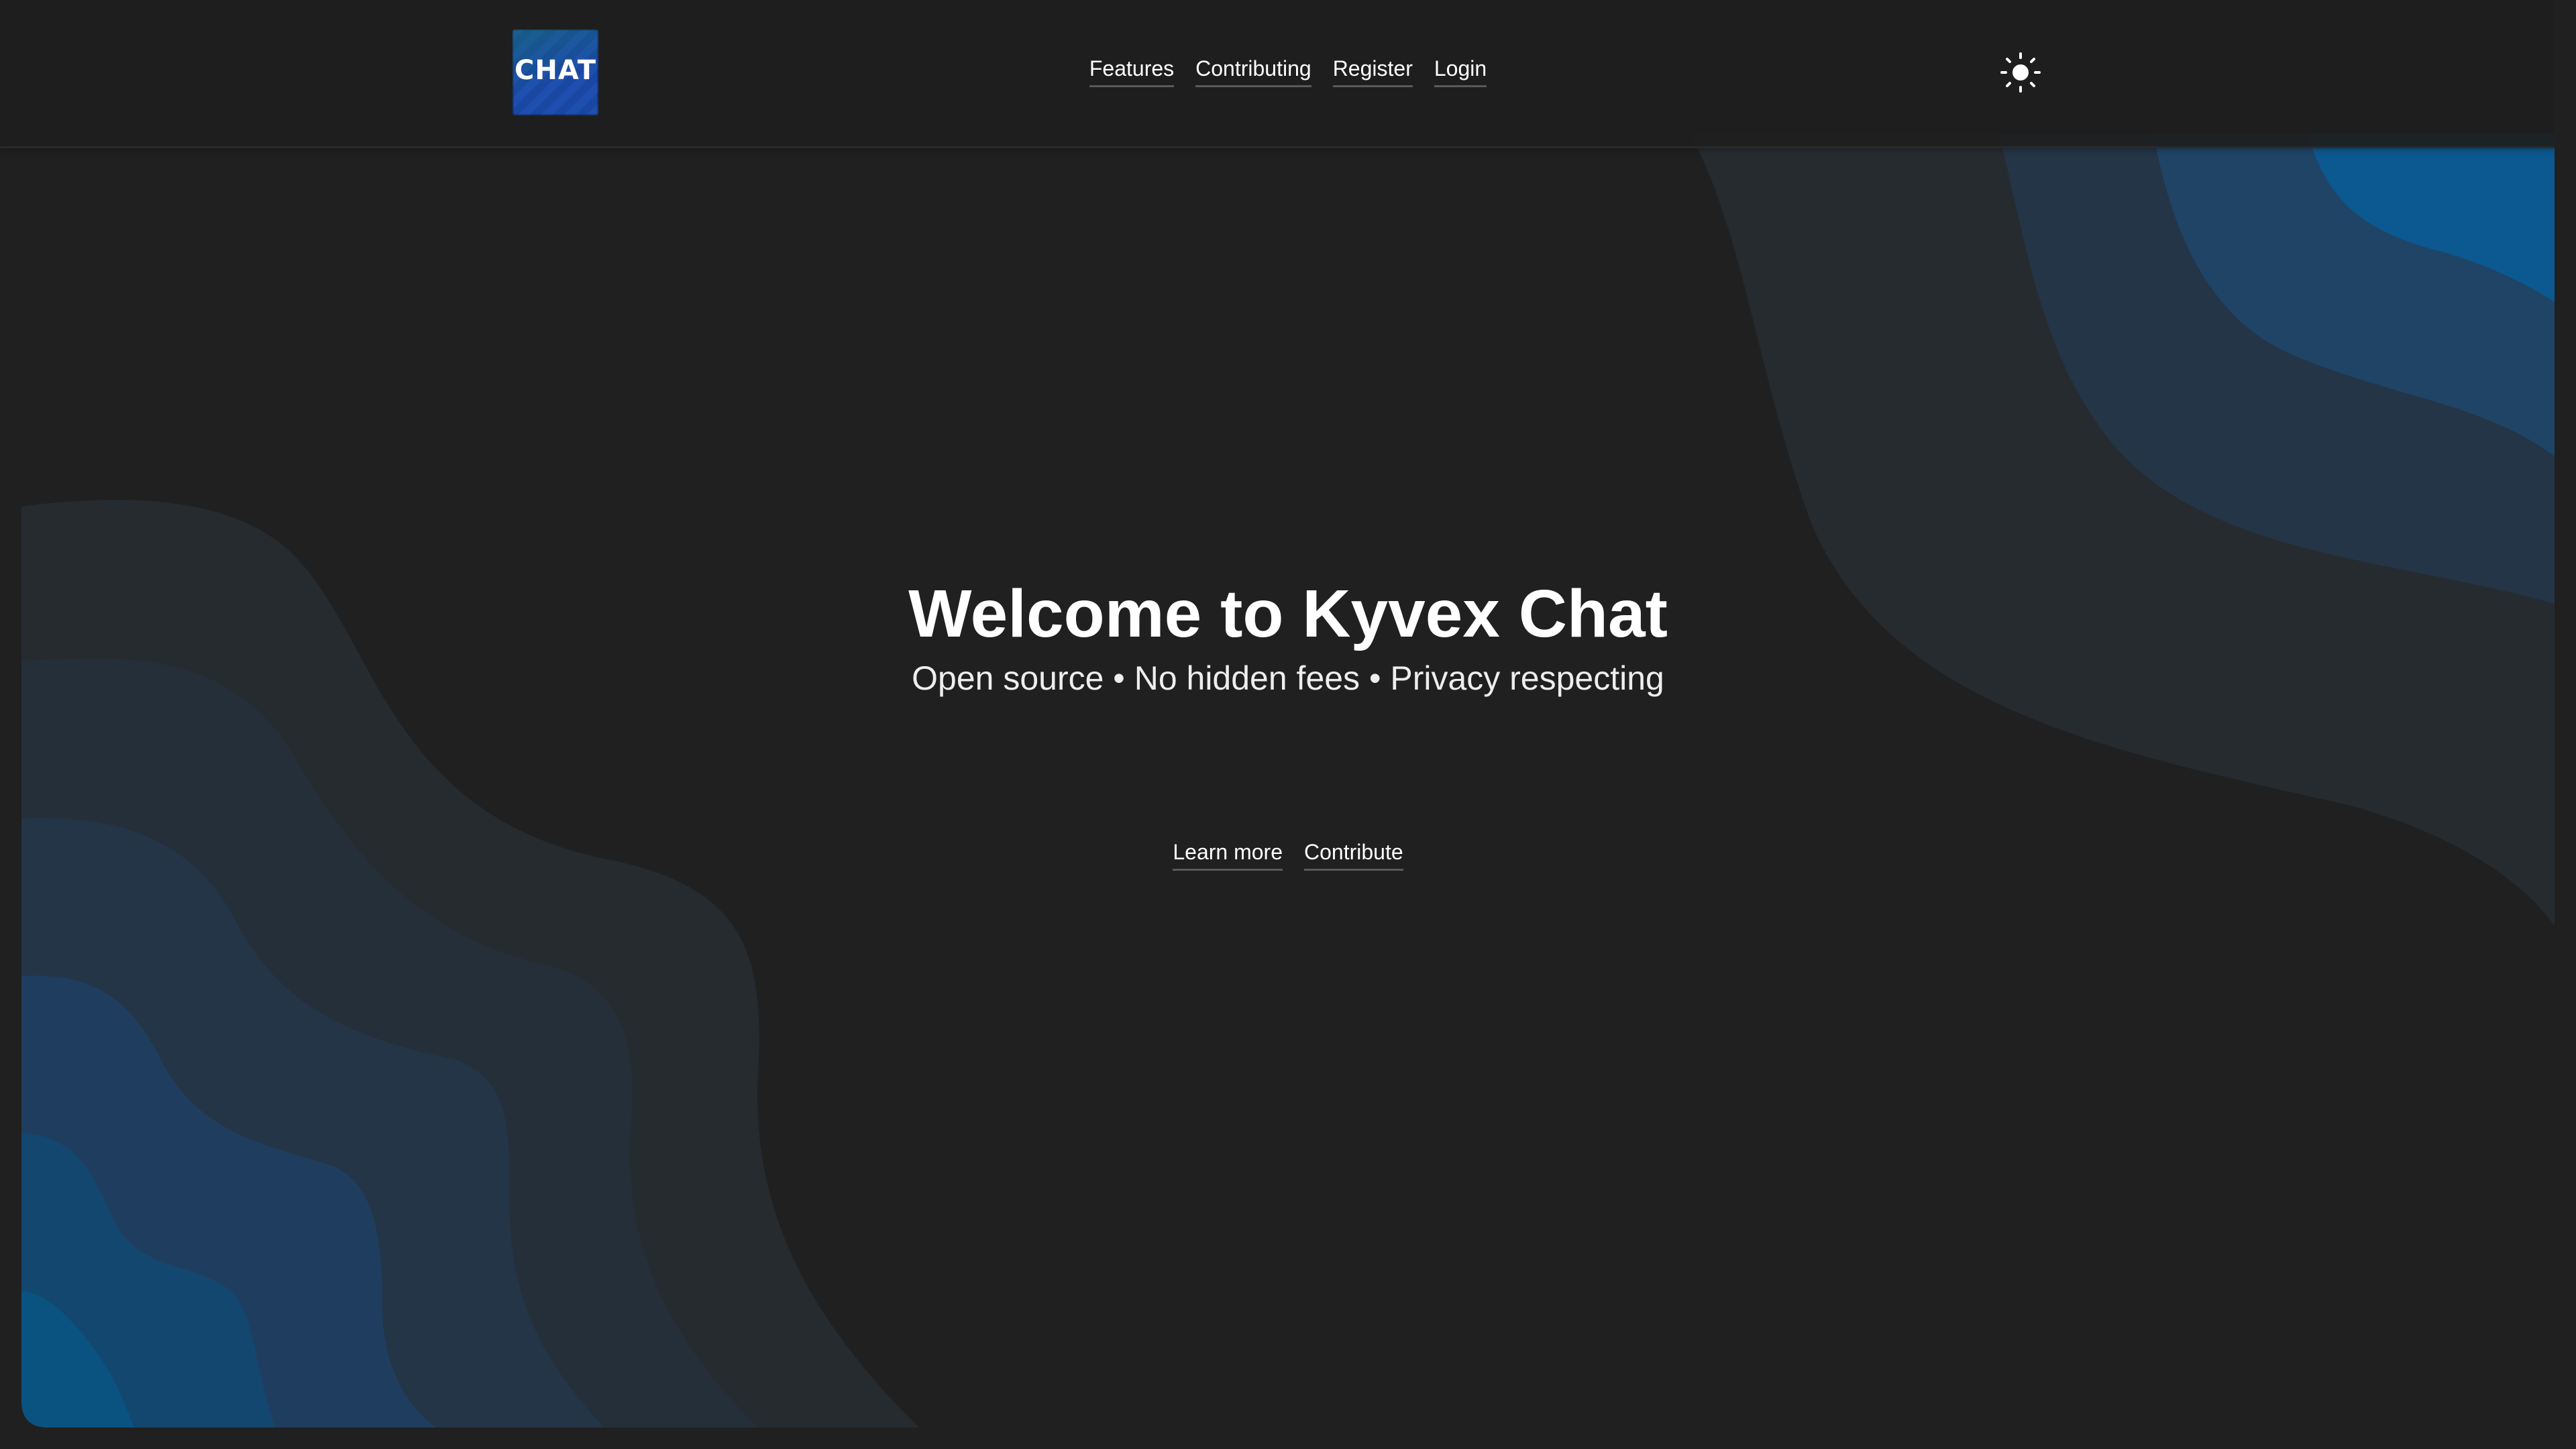 This screenshot has width=2576, height=1449. Describe the element at coordinates (1288, 147) in the screenshot. I see `header-divider` at that location.